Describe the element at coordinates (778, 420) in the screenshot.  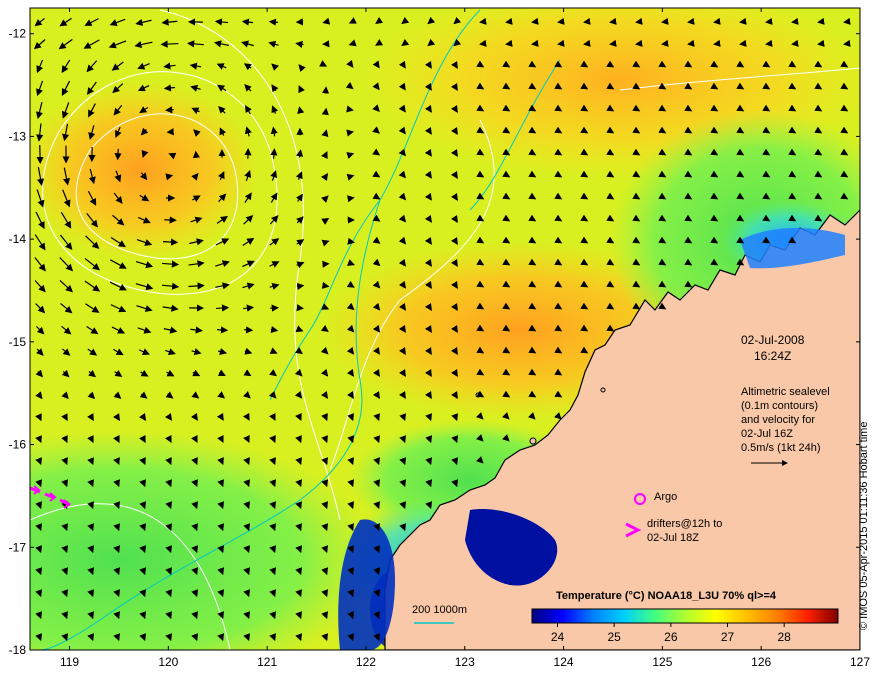
I see `altimetry-note-line3: and velocity for` at that location.